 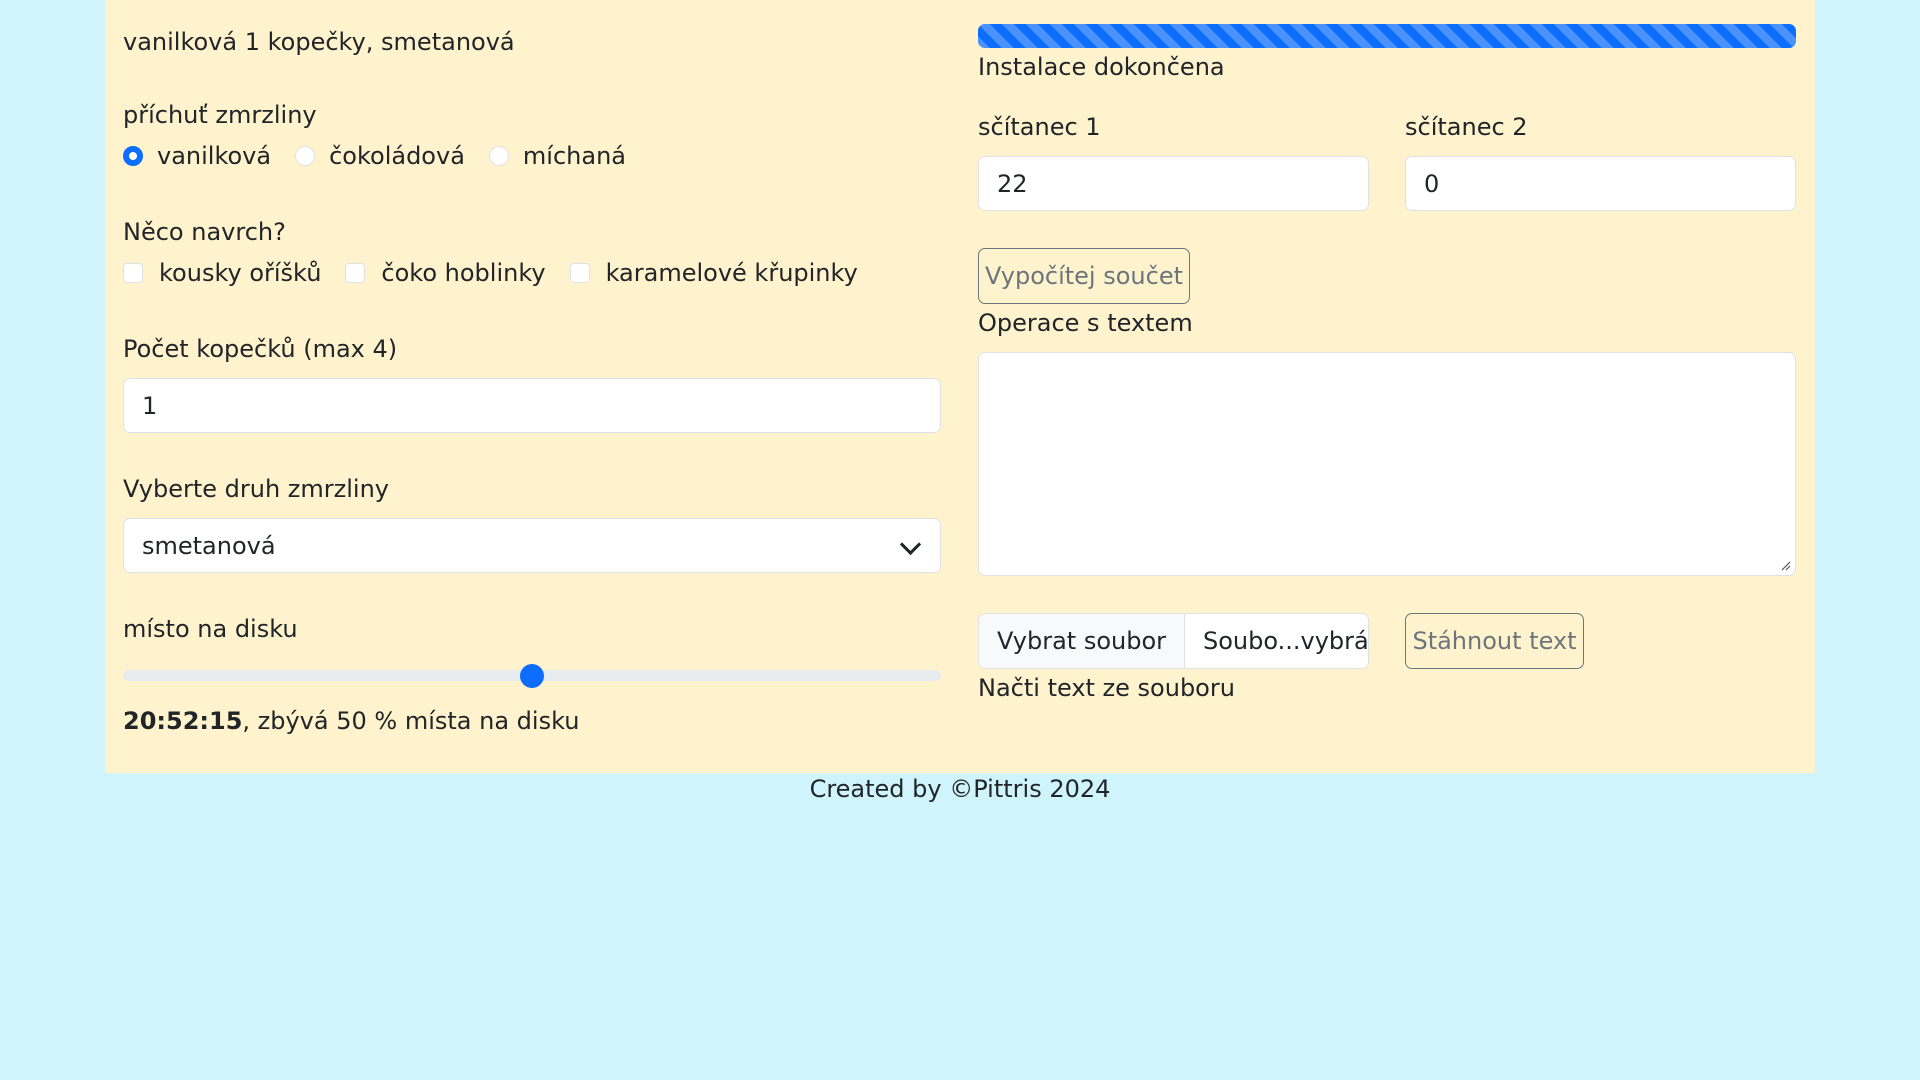 What do you see at coordinates (133, 156) in the screenshot?
I see `flavor-radio-vanilla` at bounding box center [133, 156].